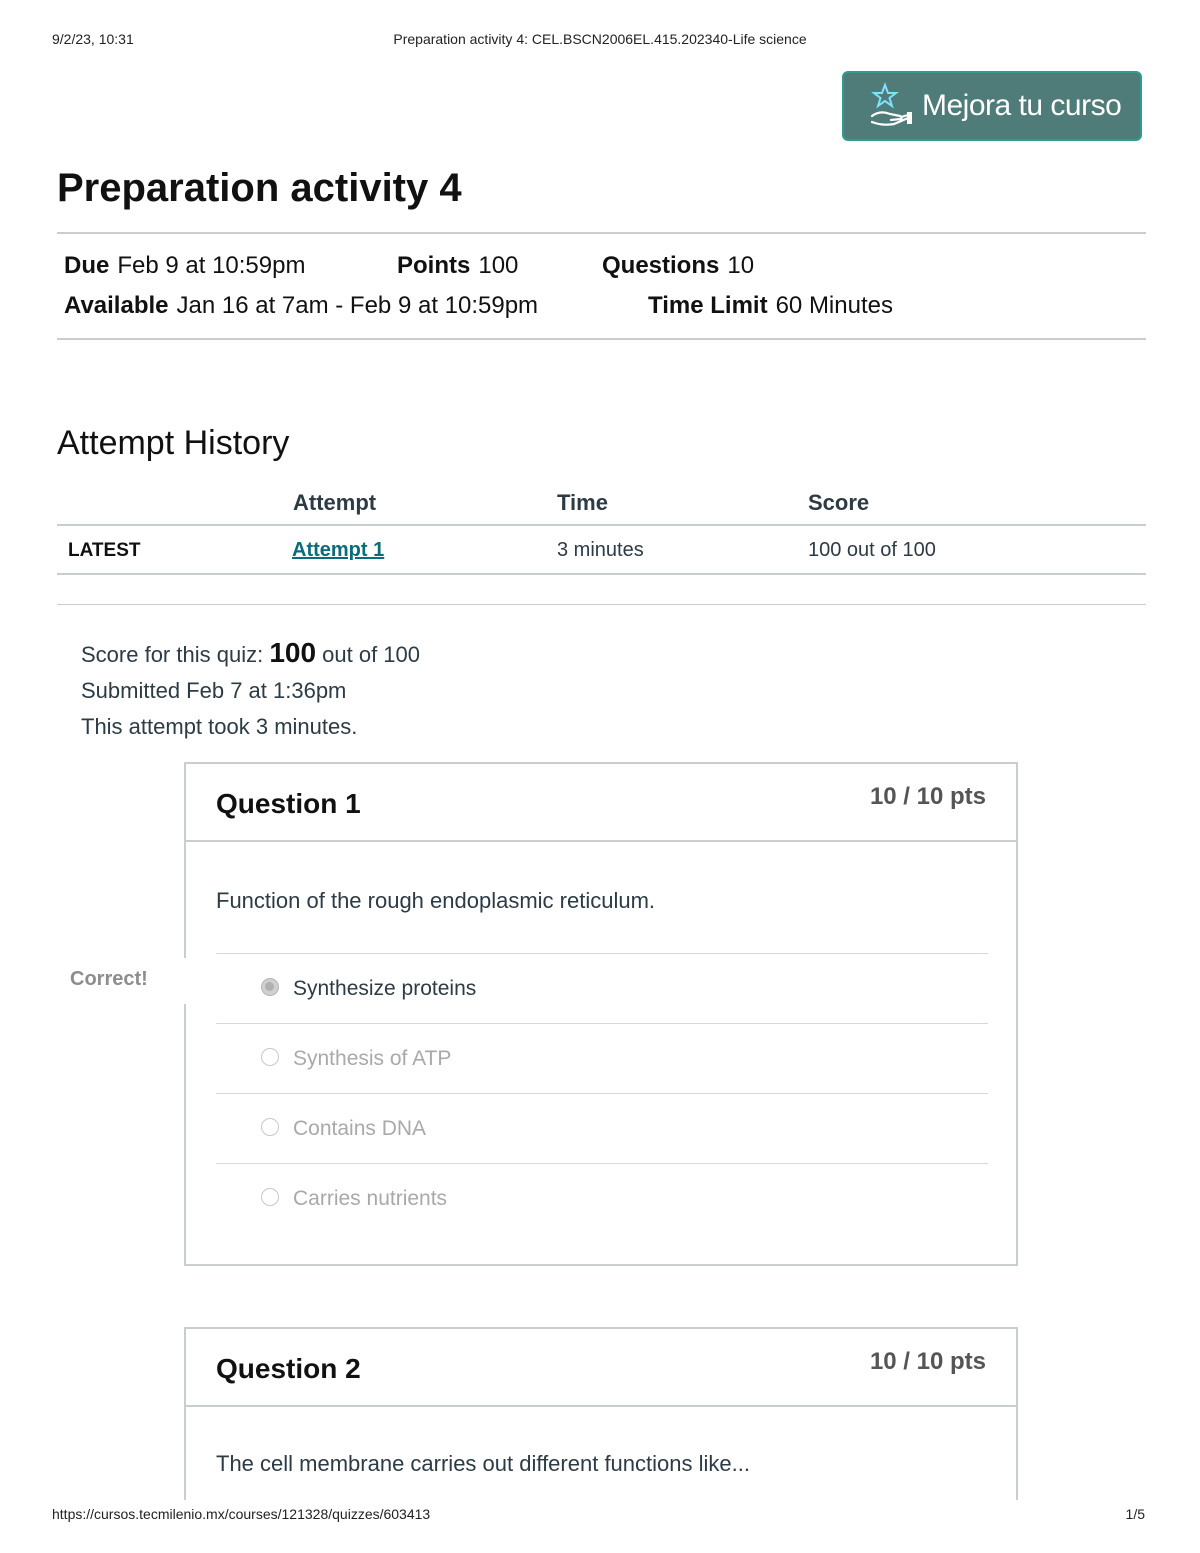 This screenshot has height=1553, width=1200. Describe the element at coordinates (1135, 1514) in the screenshot. I see `print-page-number: 1/5` at that location.